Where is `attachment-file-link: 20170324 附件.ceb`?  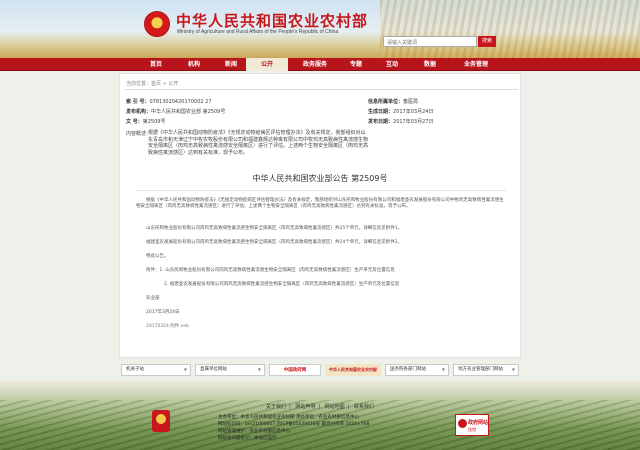
attachment-file-link: 20170324 附件.ceb is located at coordinates (321, 327).